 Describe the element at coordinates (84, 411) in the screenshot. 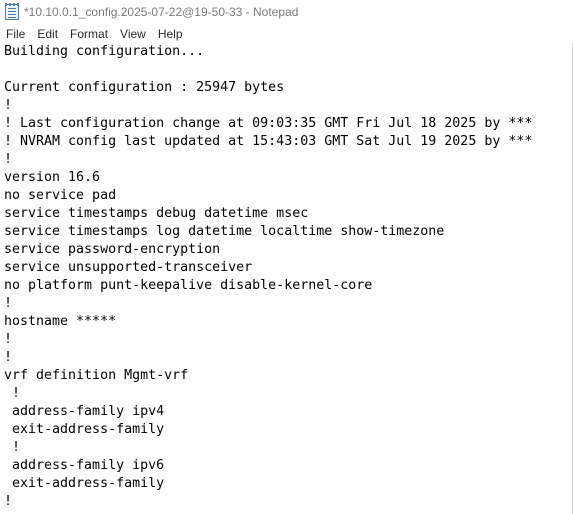

I see `text-line: address-family ipv4` at that location.